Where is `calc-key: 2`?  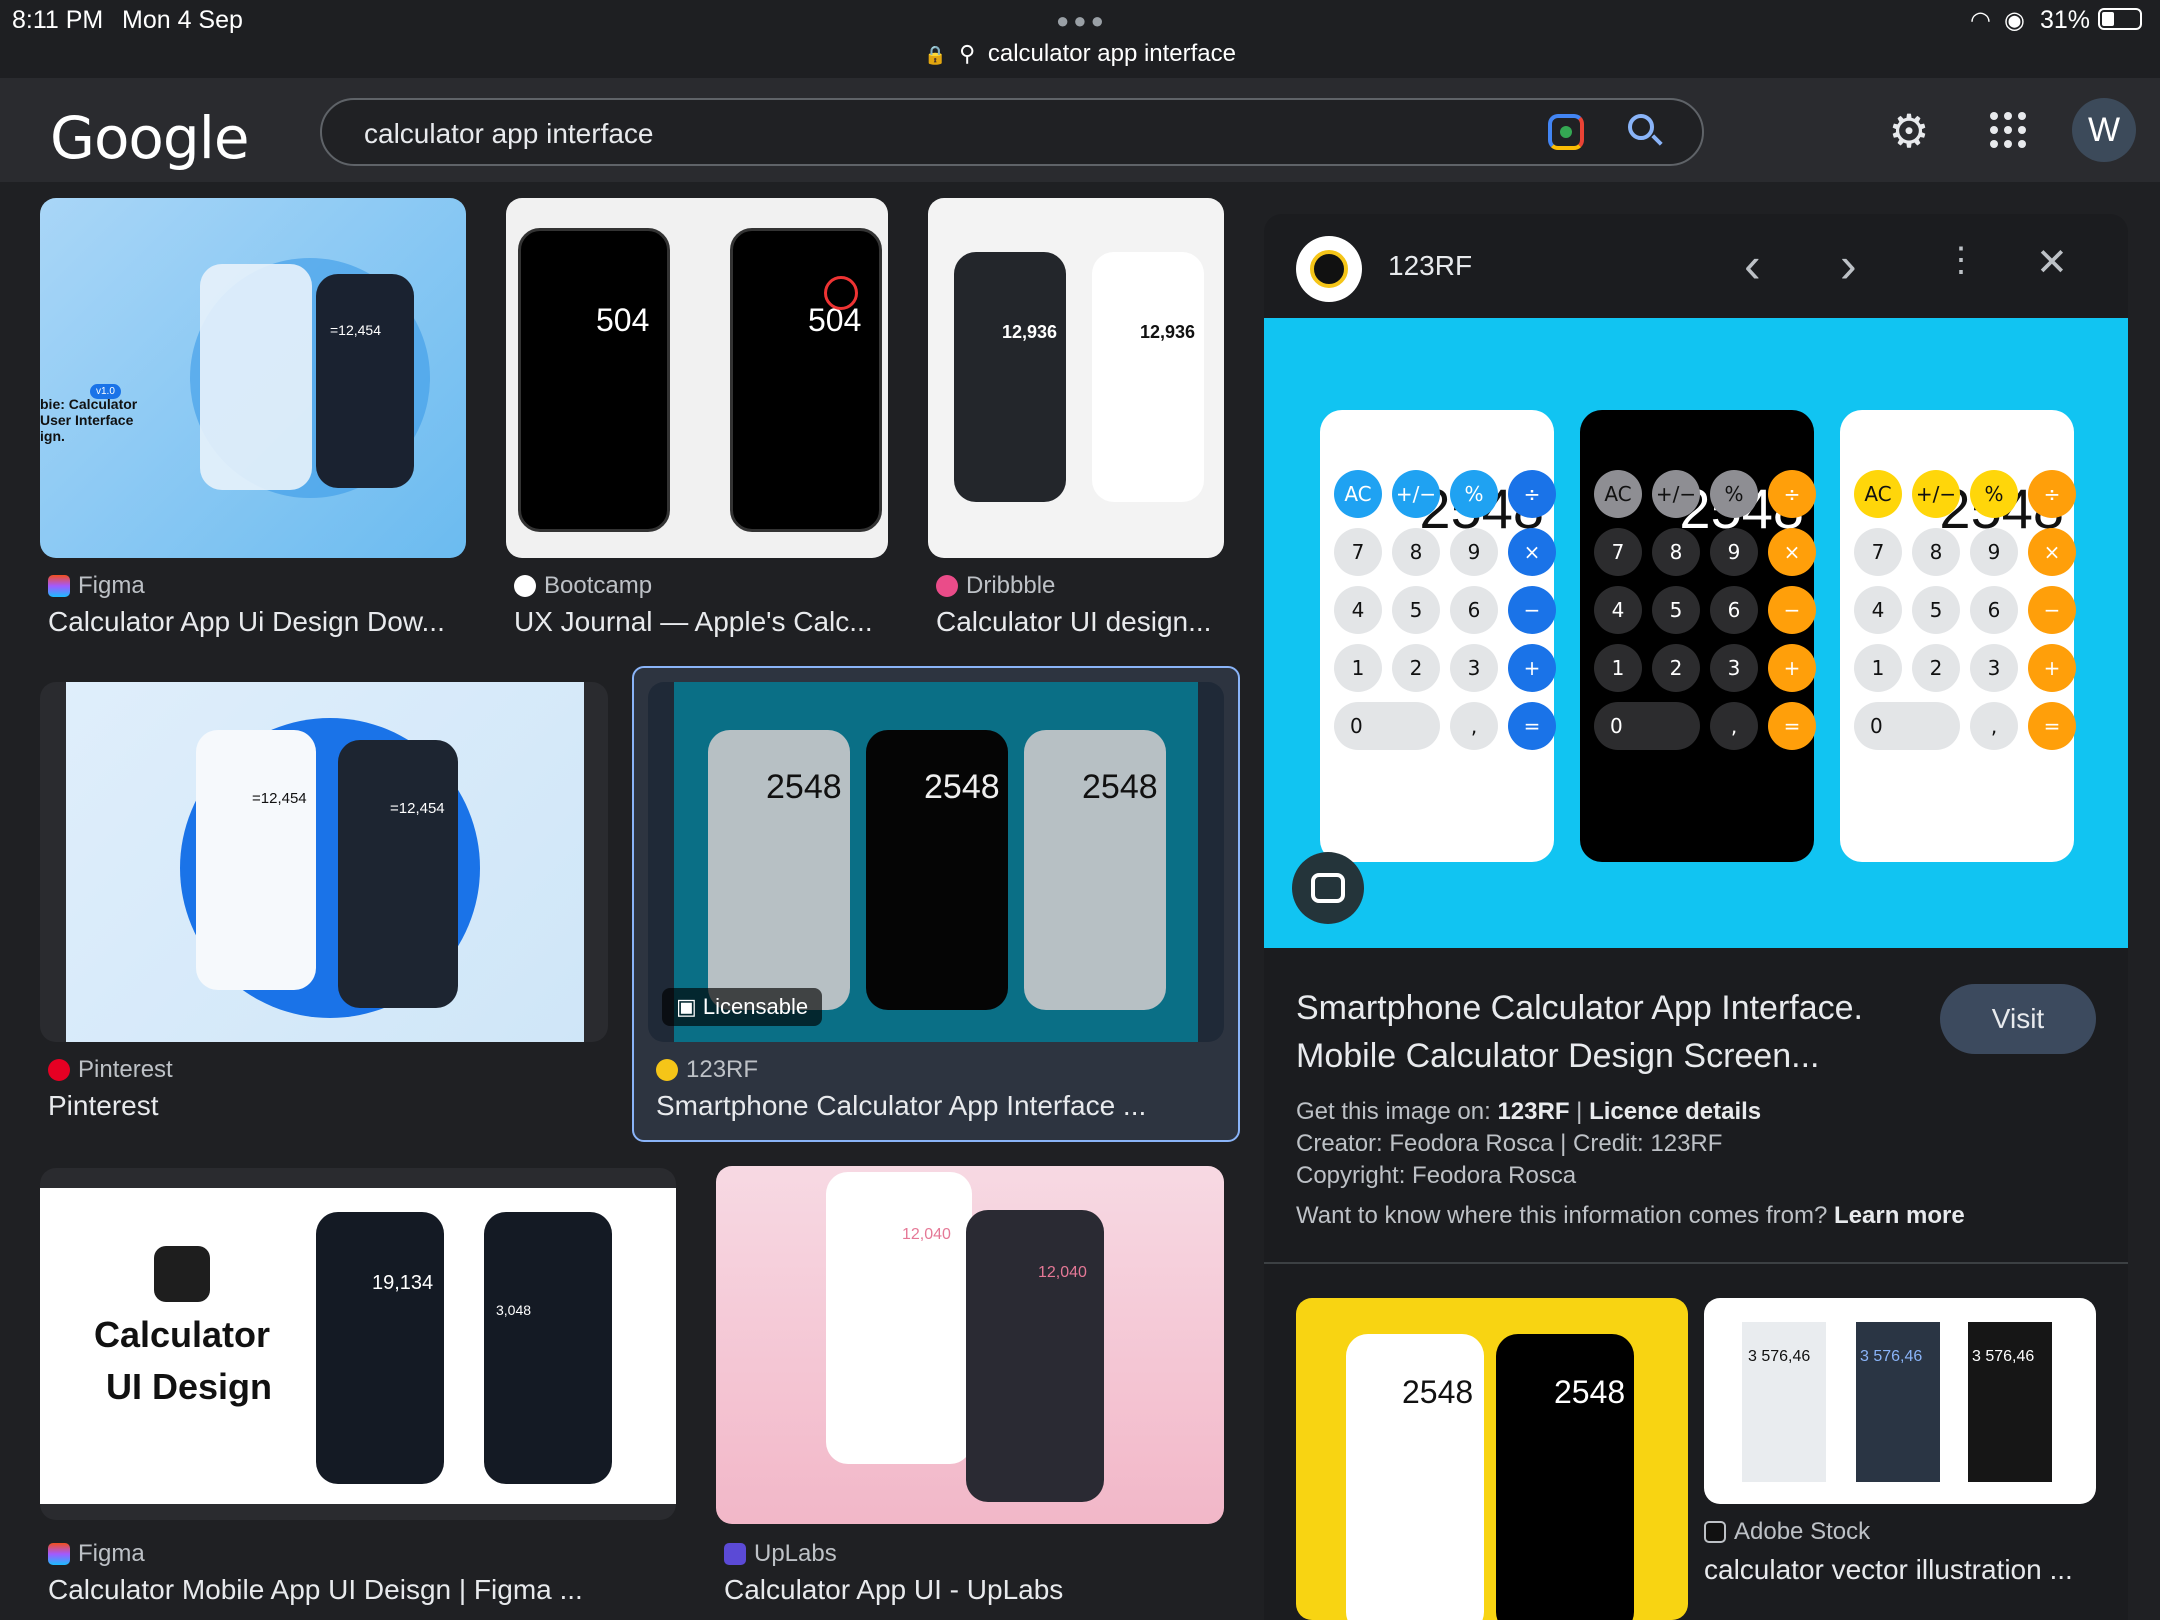 calc-key: 2 is located at coordinates (1936, 668).